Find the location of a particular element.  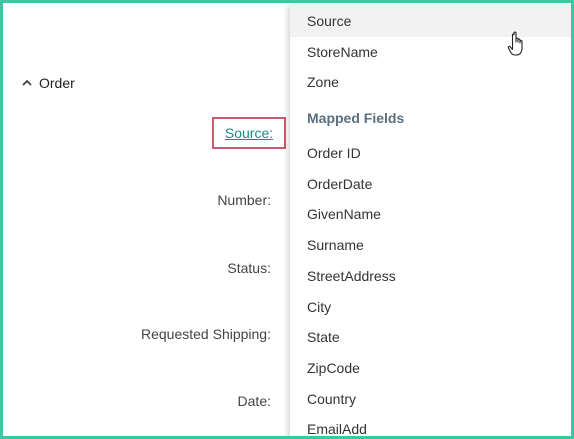

section-title: Order is located at coordinates (57, 83).